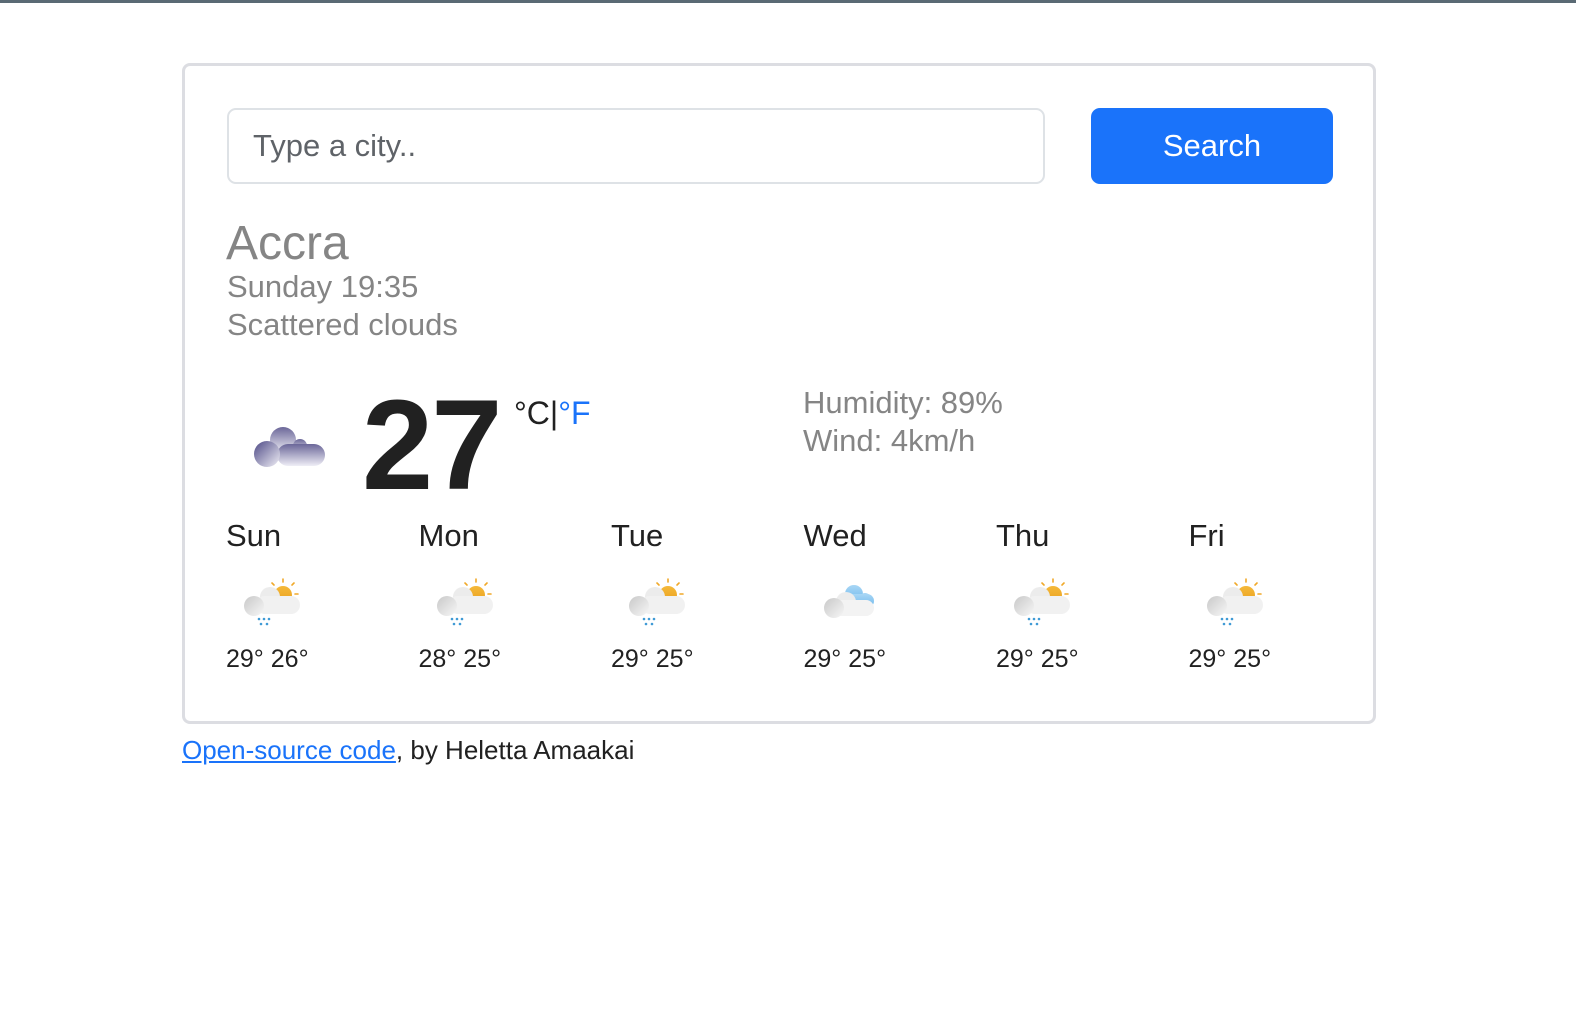 Image resolution: width=1576 pixels, height=1032 pixels. I want to click on forecast-day: Mon 28° 25°, so click(509, 601).